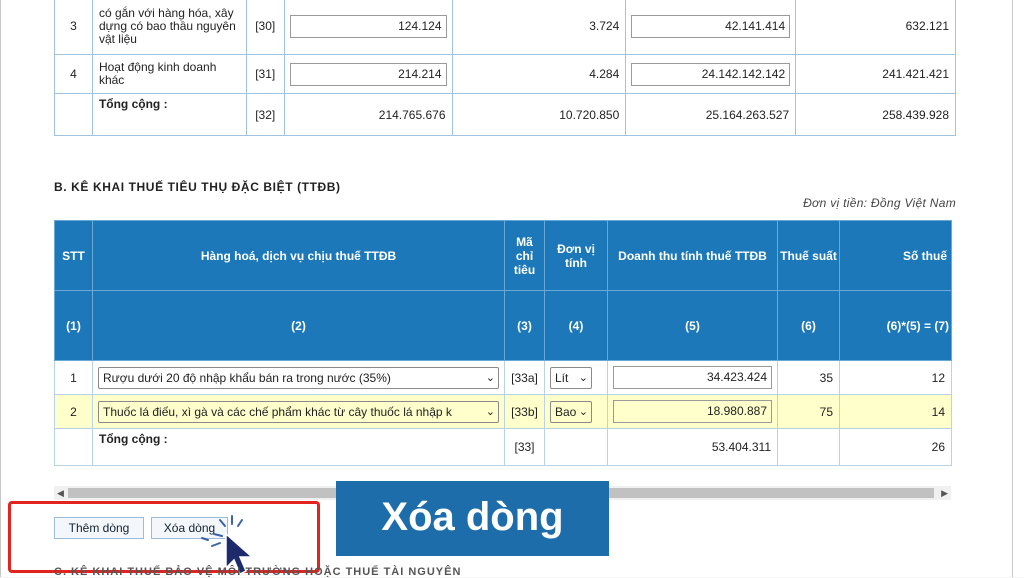  I want to click on code-cell: [33], so click(524, 447).